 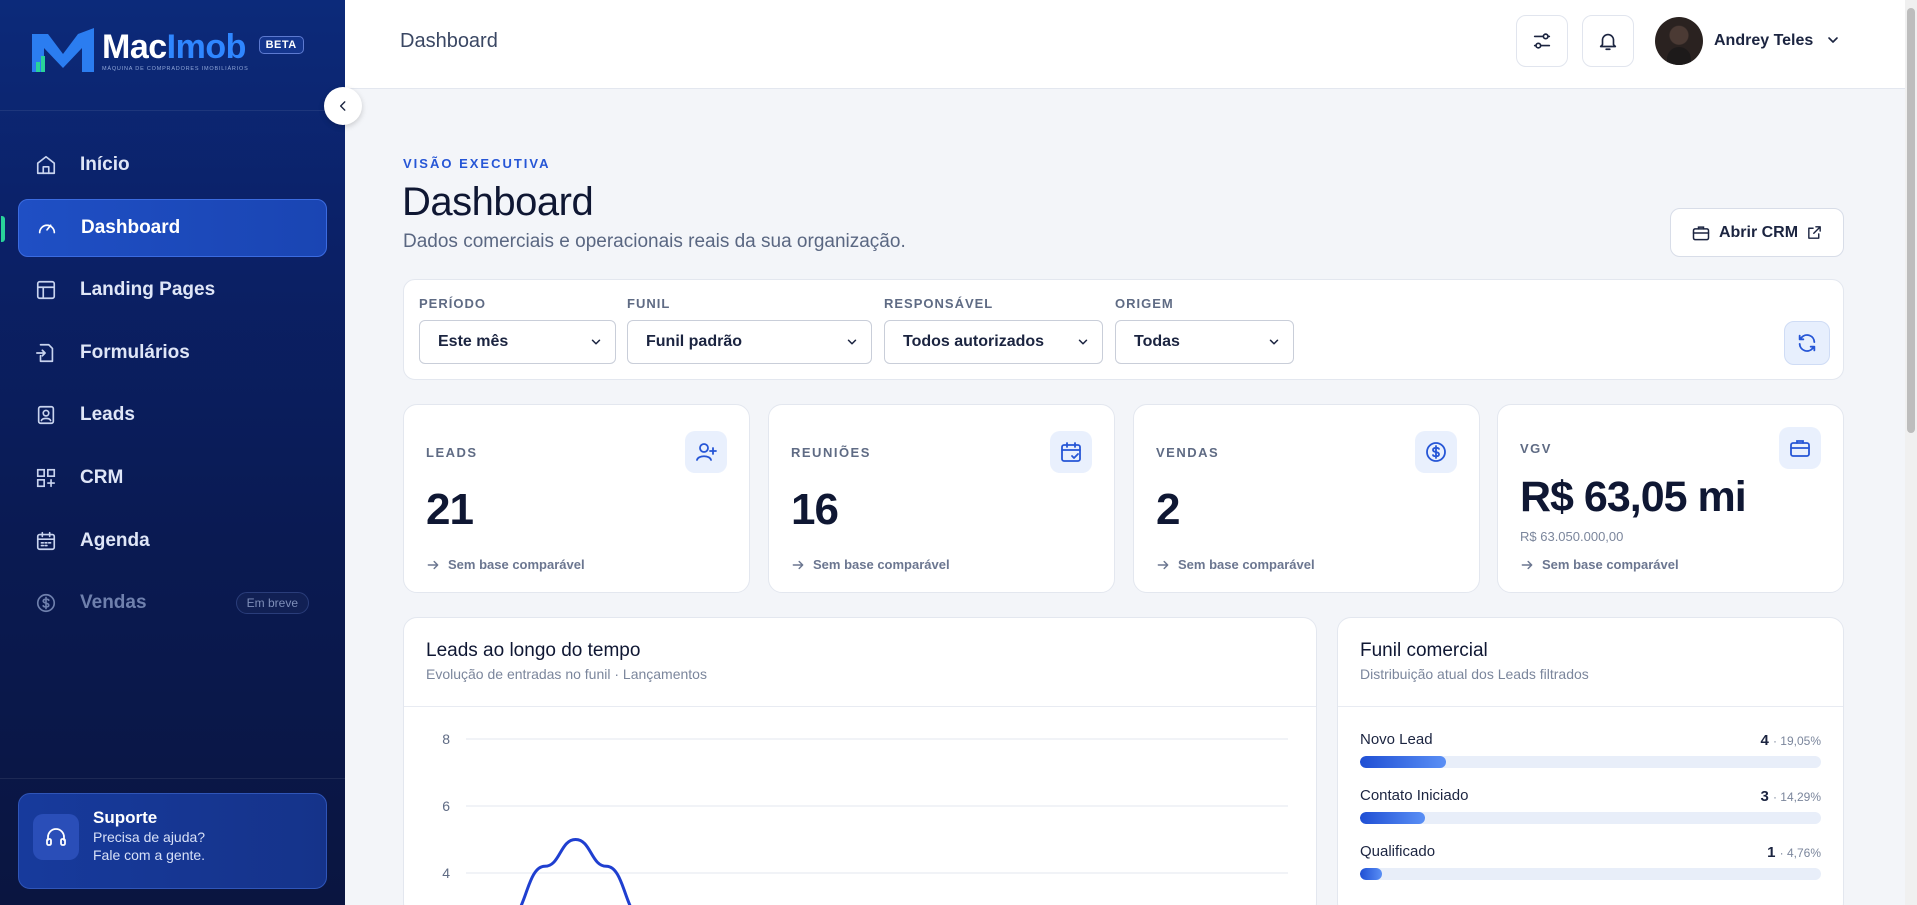 What do you see at coordinates (1542, 41) in the screenshot?
I see `filters-button` at bounding box center [1542, 41].